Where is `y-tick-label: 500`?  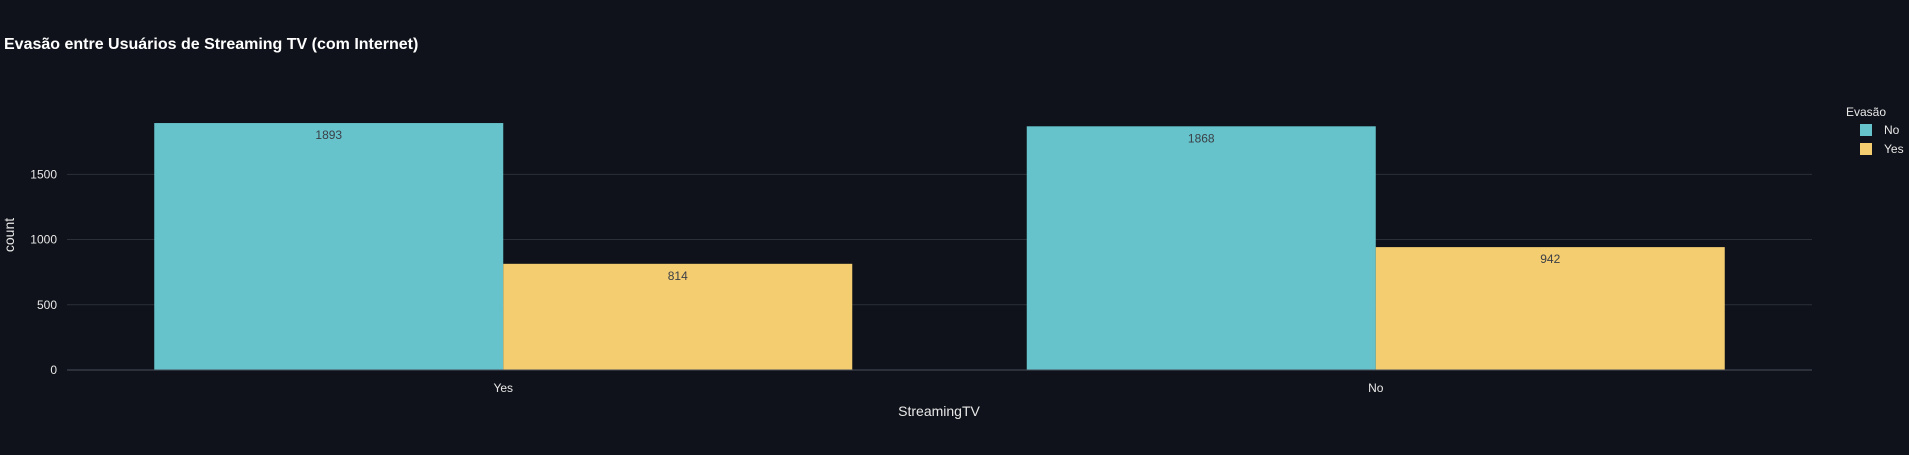
y-tick-label: 500 is located at coordinates (47, 305).